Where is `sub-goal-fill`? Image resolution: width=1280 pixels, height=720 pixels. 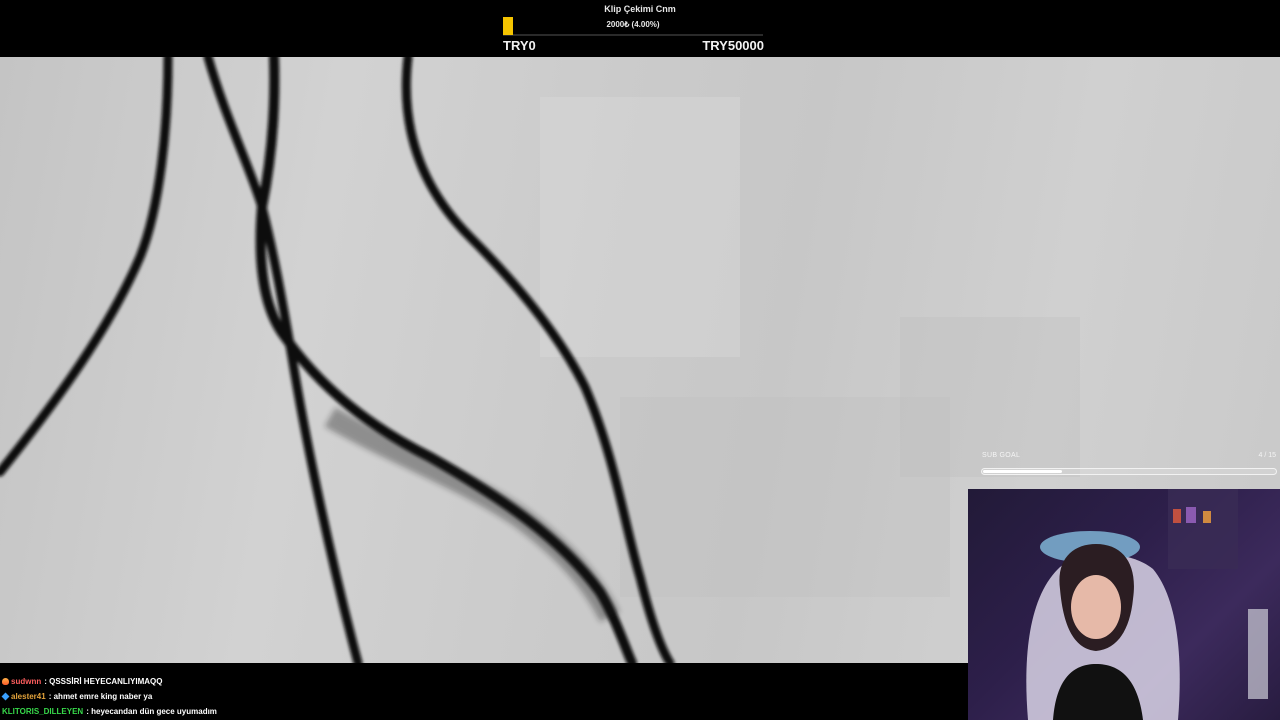
sub-goal-fill is located at coordinates (1022, 471).